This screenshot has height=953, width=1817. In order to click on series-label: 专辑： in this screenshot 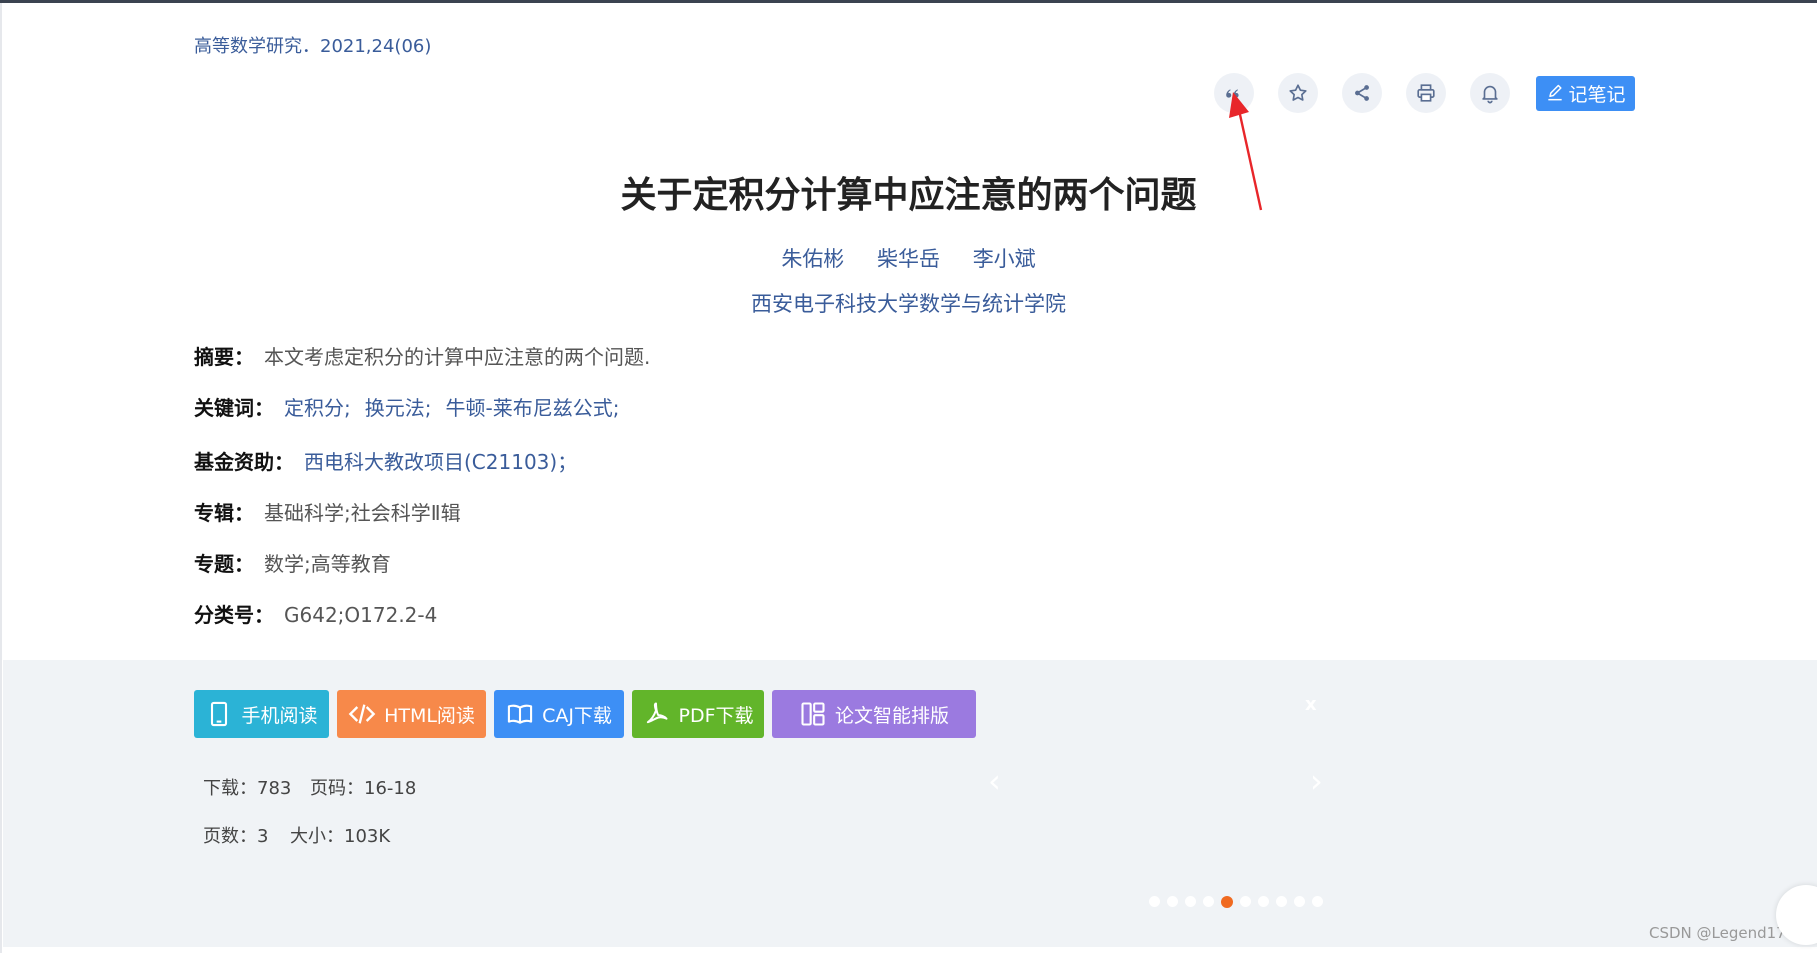, I will do `click(224, 513)`.